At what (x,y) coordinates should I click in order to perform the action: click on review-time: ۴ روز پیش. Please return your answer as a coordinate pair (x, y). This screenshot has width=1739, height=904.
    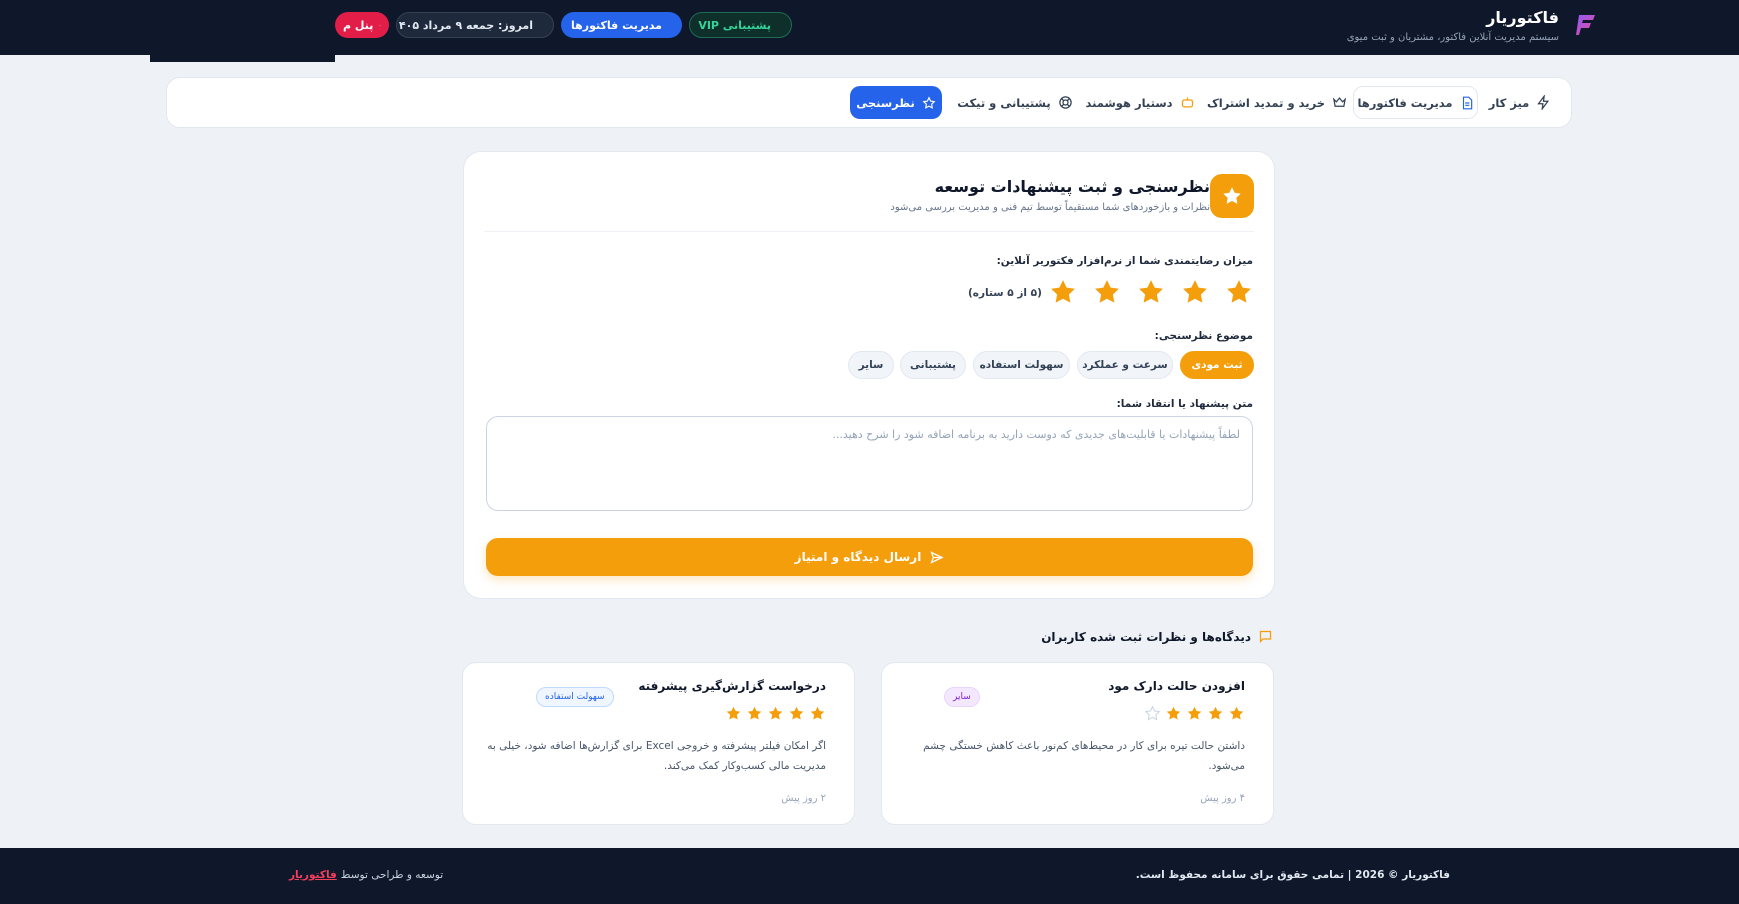
    Looking at the image, I should click on (1222, 798).